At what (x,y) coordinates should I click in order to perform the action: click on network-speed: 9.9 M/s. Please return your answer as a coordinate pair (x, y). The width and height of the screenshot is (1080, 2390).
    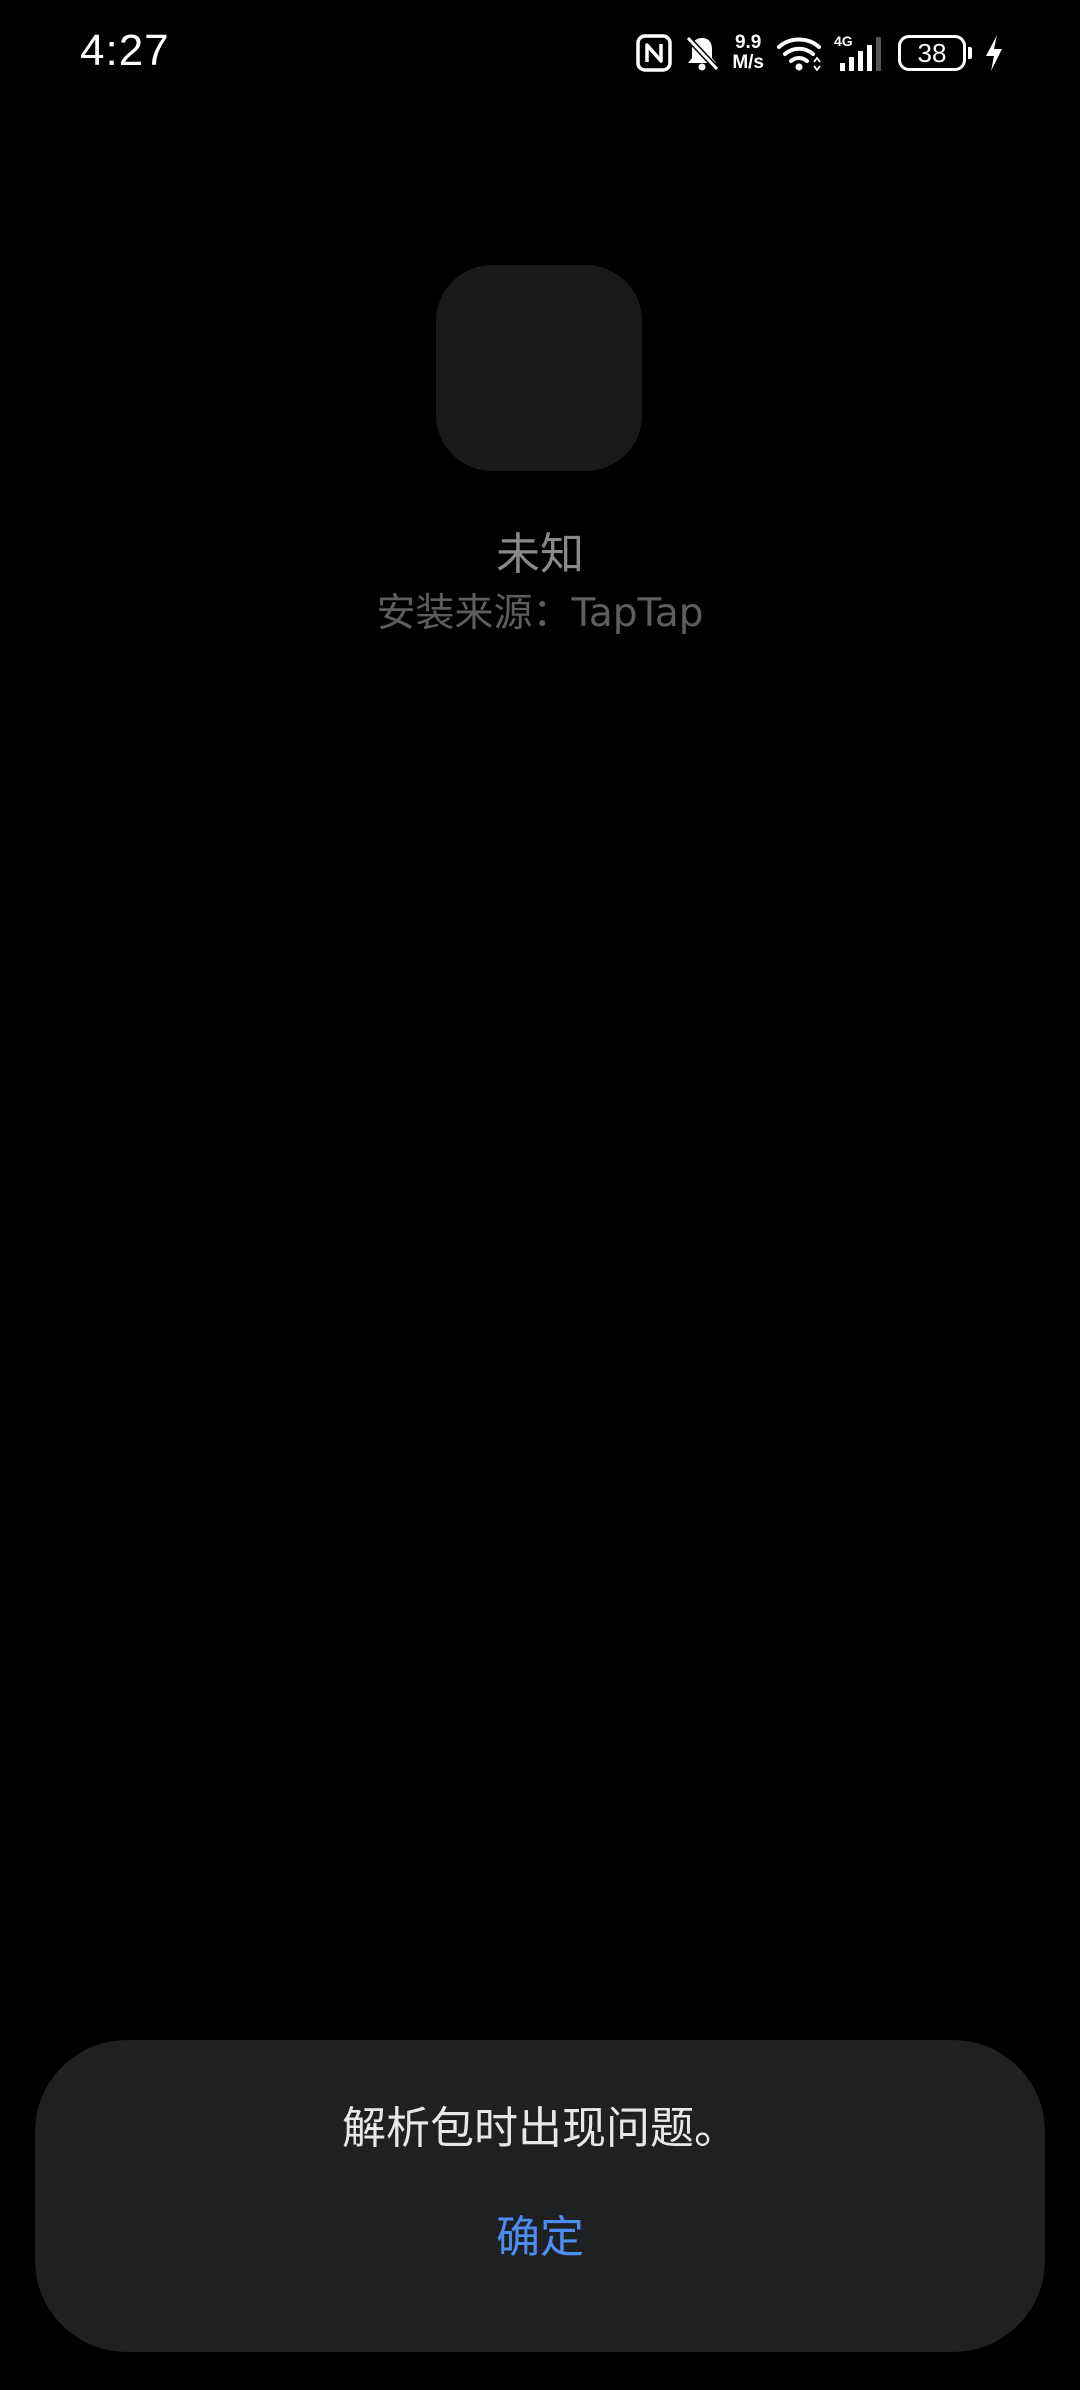
    Looking at the image, I should click on (748, 53).